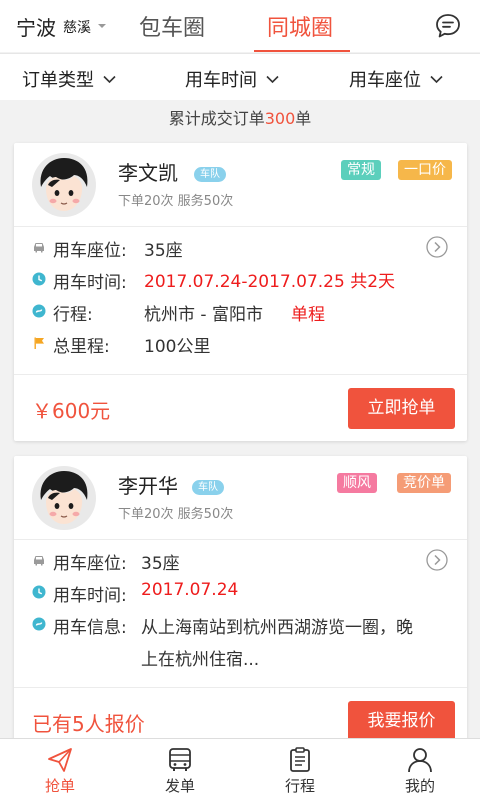 The height and width of the screenshot is (801, 480). Describe the element at coordinates (221, 80) in the screenshot. I see `filter-label: 用车时间` at that location.